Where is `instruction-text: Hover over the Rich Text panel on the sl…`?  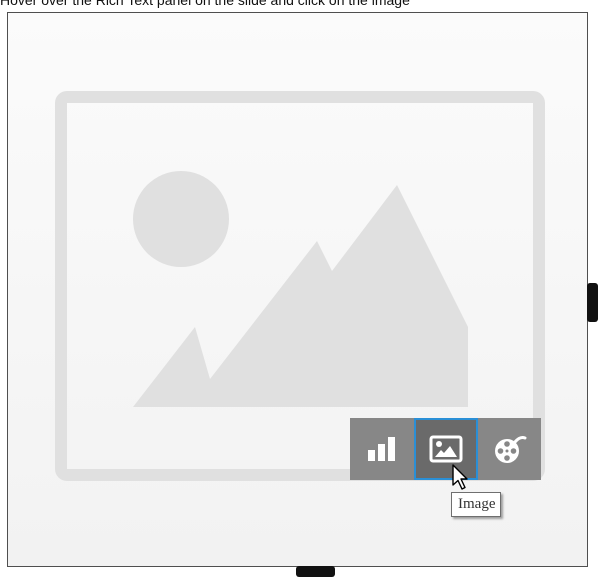
instruction-text: Hover over the Rich Text panel on the sl… is located at coordinates (205, 4).